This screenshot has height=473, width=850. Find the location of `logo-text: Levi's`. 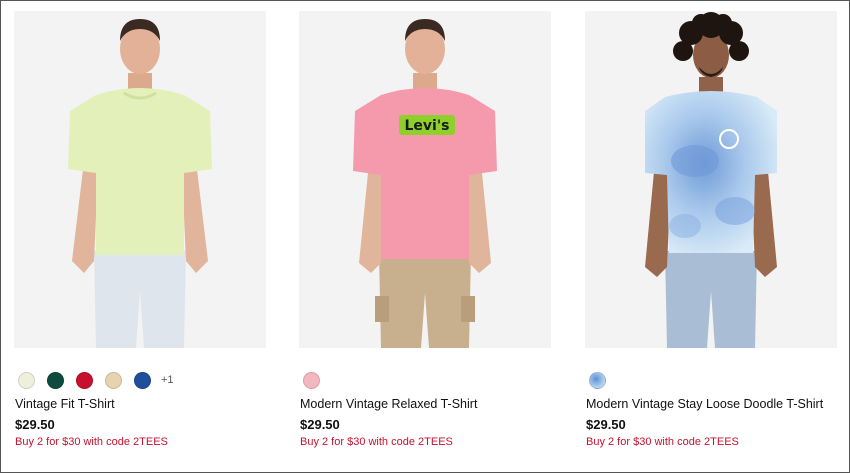

logo-text: Levi's is located at coordinates (427, 126).